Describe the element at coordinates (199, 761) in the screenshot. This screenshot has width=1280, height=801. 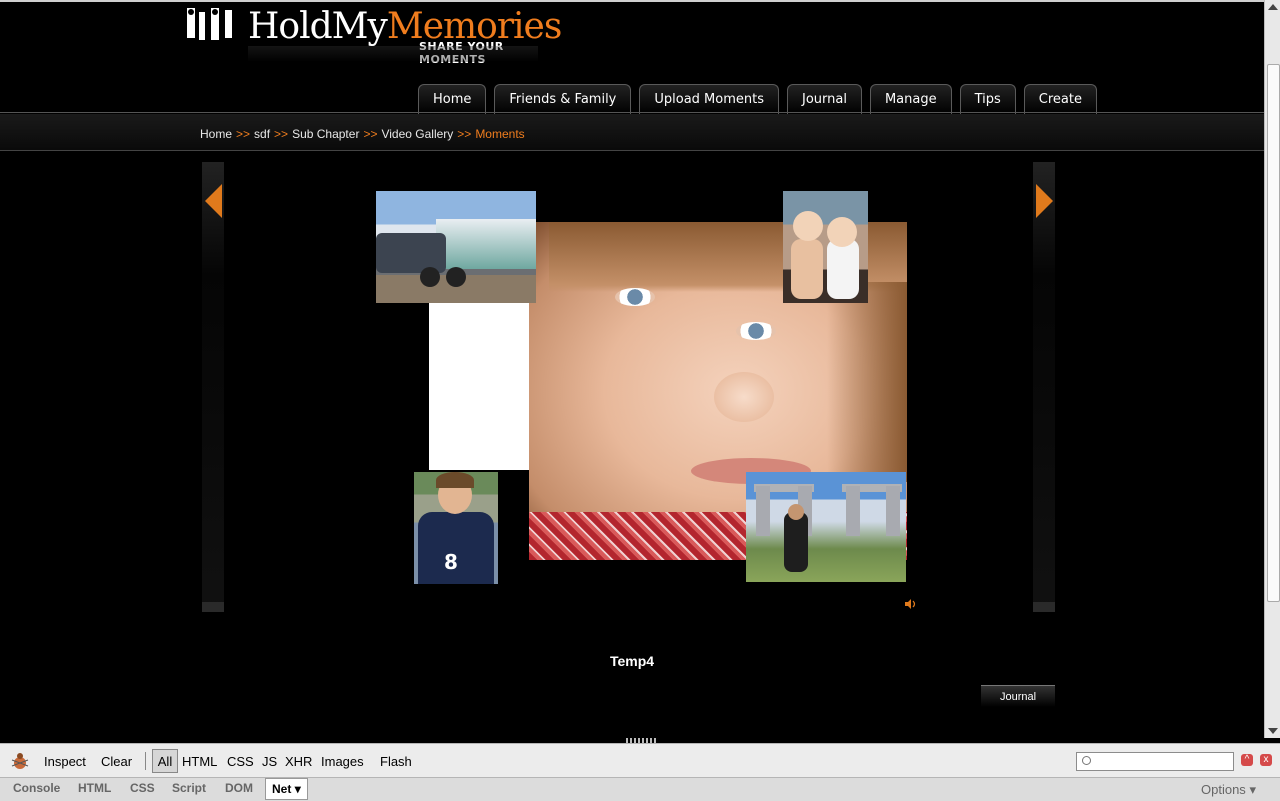
I see `filter-html-button: HTML` at that location.